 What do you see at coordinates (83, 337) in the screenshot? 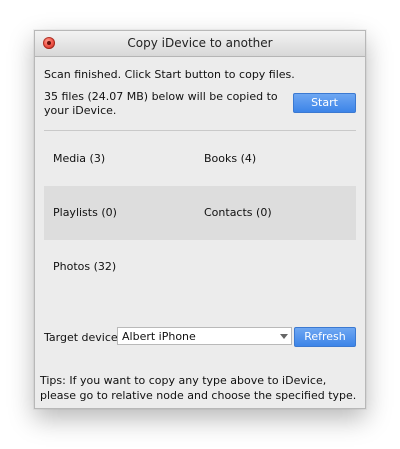
I see `target-device-label: Target device:` at bounding box center [83, 337].